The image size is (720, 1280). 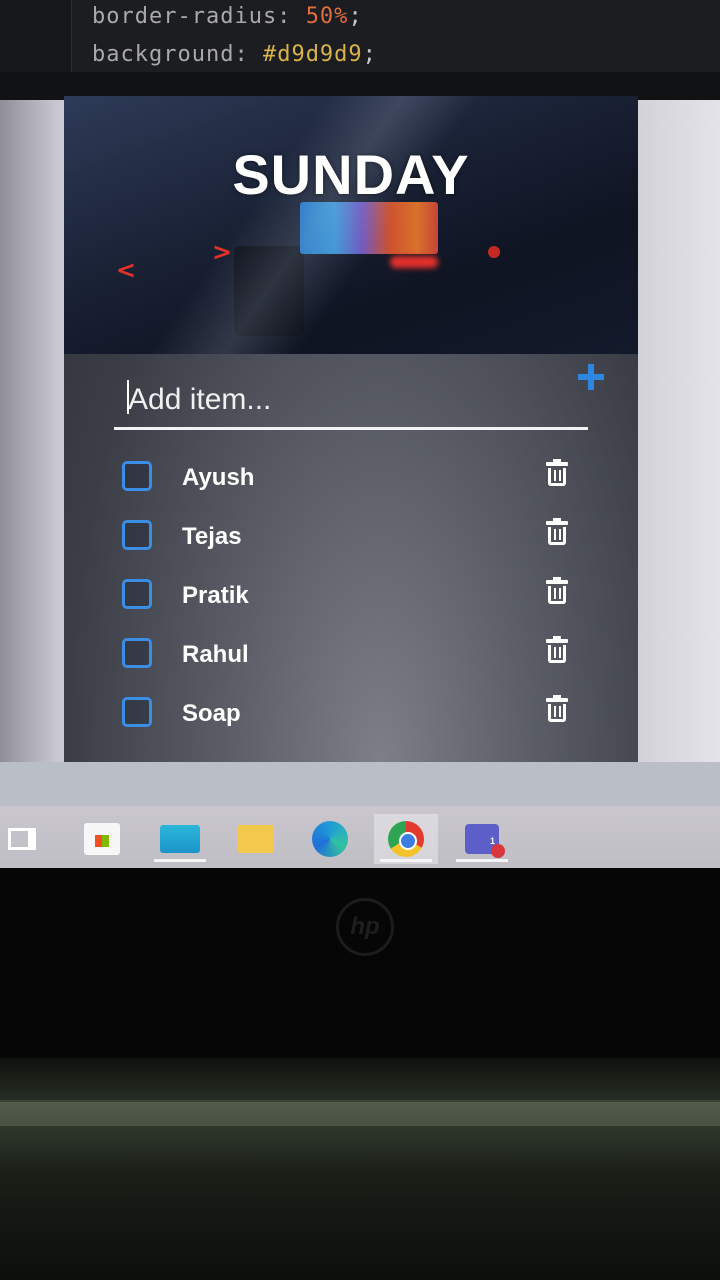 I want to click on list-item: Pratik, so click(x=351, y=603).